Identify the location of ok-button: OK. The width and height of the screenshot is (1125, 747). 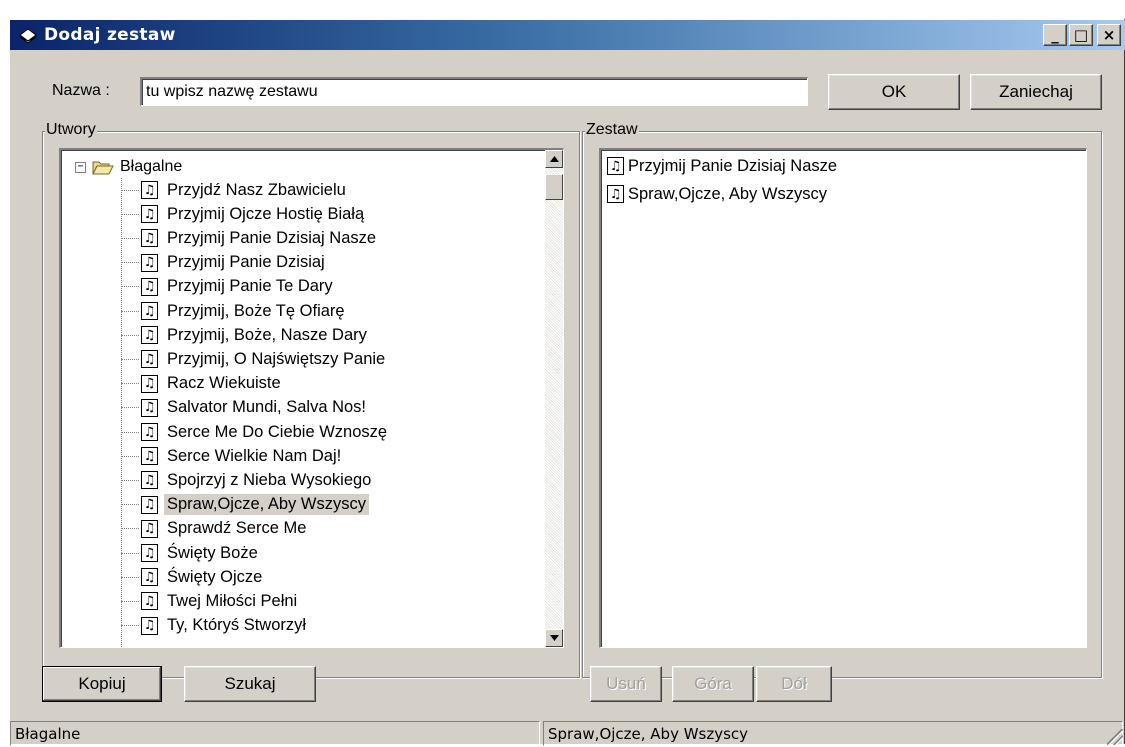
(894, 92).